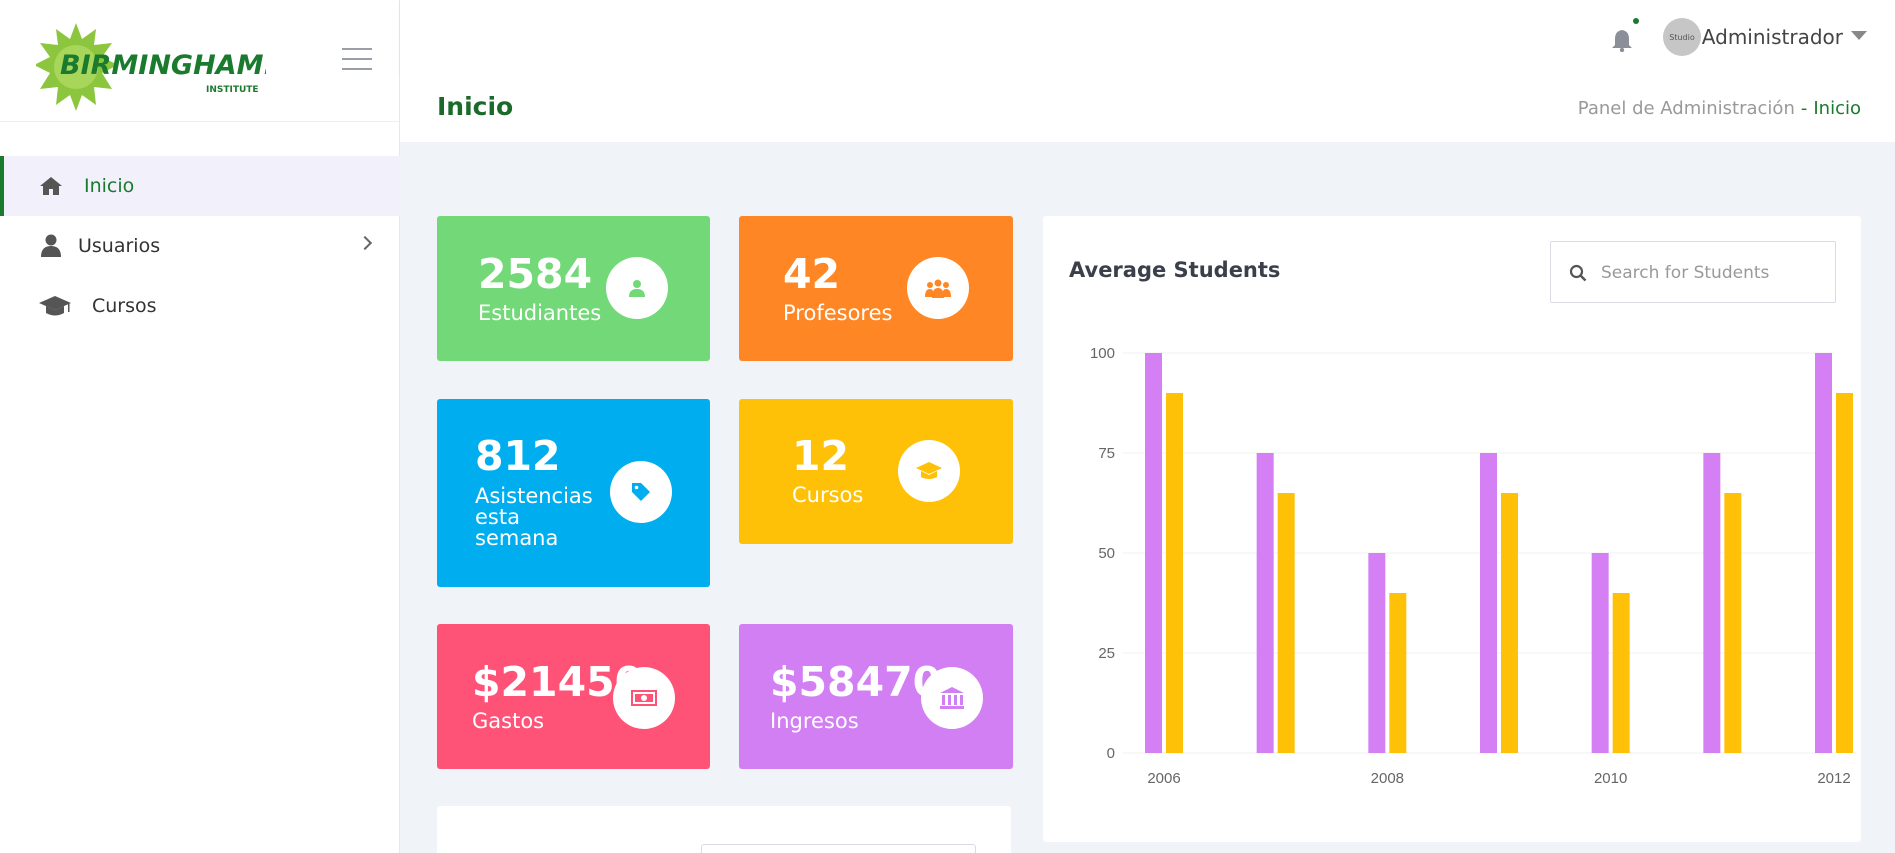  I want to click on y-tick-label: 50, so click(1106, 553).